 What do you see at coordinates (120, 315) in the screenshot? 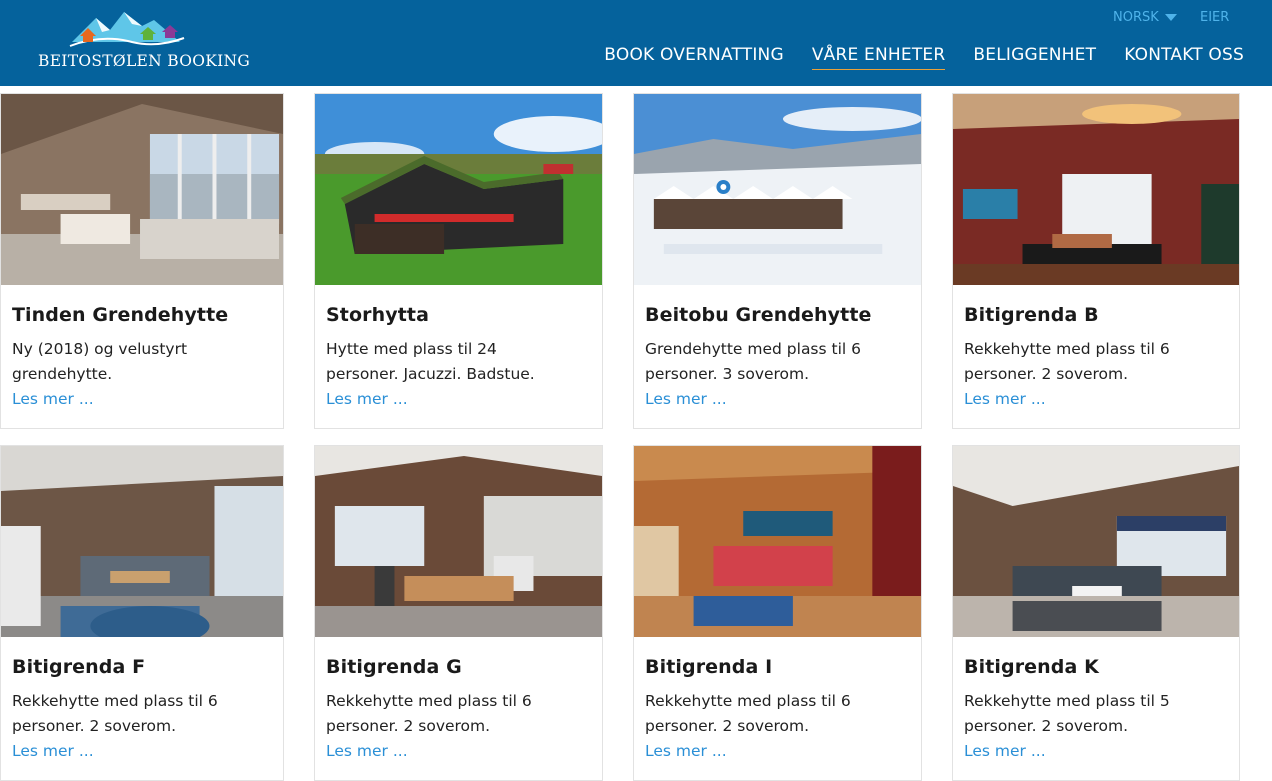
I see `unit-title: Tinden Grendehytte` at bounding box center [120, 315].